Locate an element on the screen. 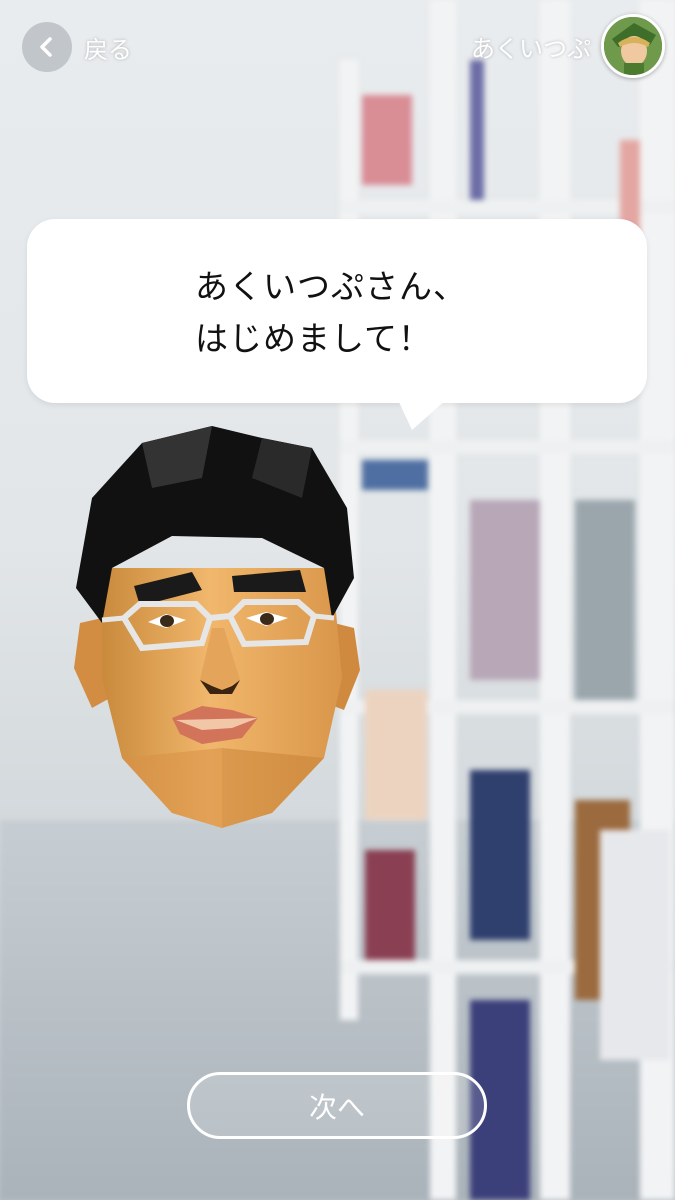  back-button: 戻る is located at coordinates (77, 47).